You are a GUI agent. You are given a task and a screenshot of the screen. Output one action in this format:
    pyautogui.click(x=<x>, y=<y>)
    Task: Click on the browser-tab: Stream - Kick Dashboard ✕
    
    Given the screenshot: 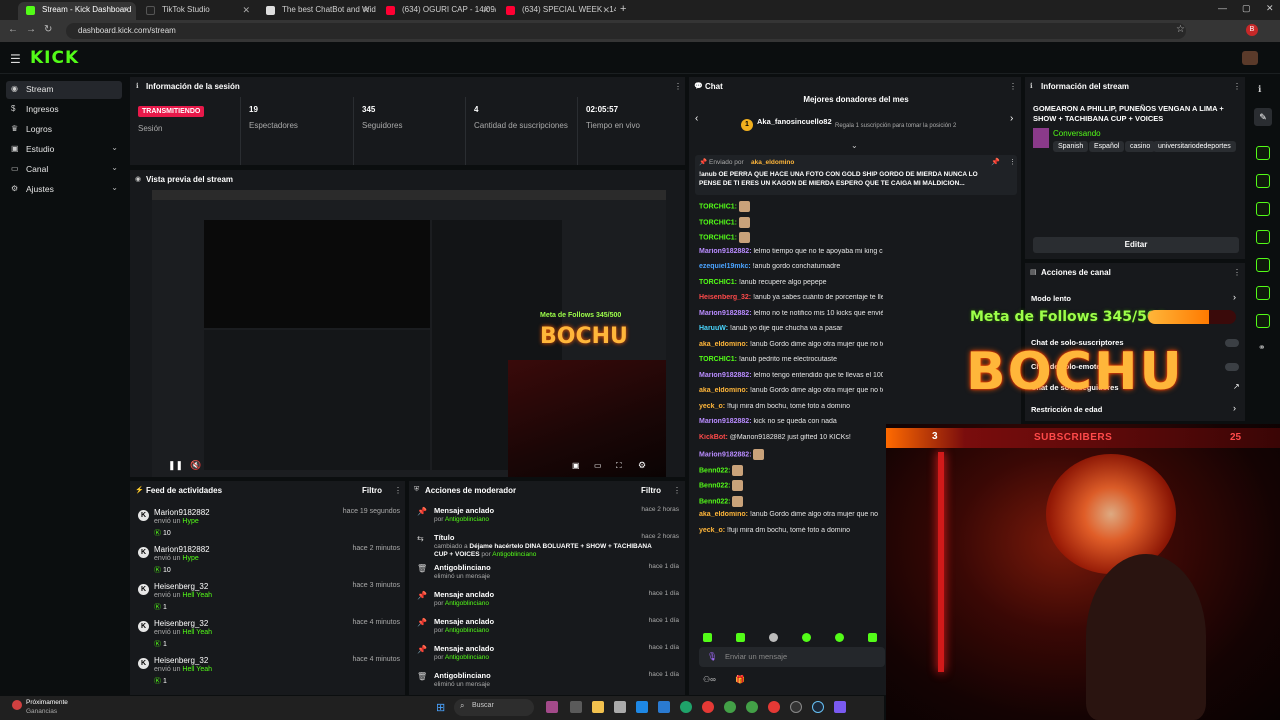 What is the action you would take?
    pyautogui.click(x=77, y=11)
    